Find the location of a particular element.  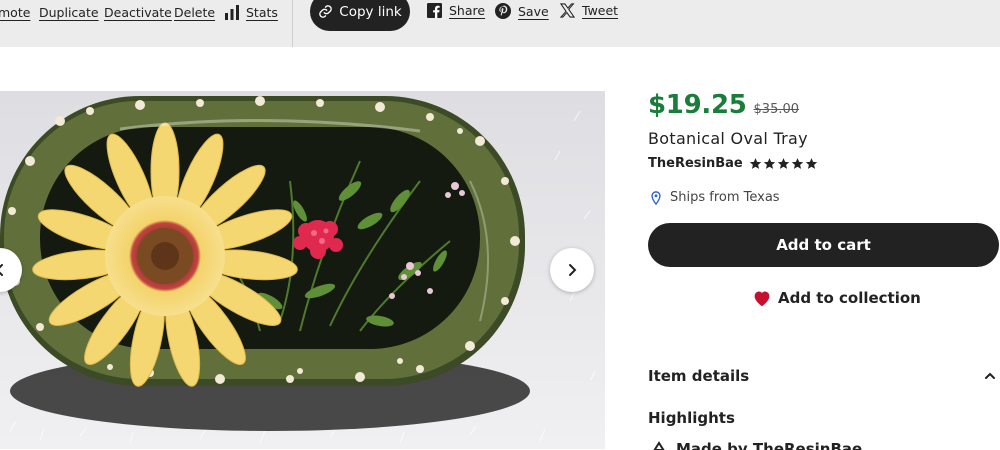

tweet-button: Tweet is located at coordinates (589, 10).